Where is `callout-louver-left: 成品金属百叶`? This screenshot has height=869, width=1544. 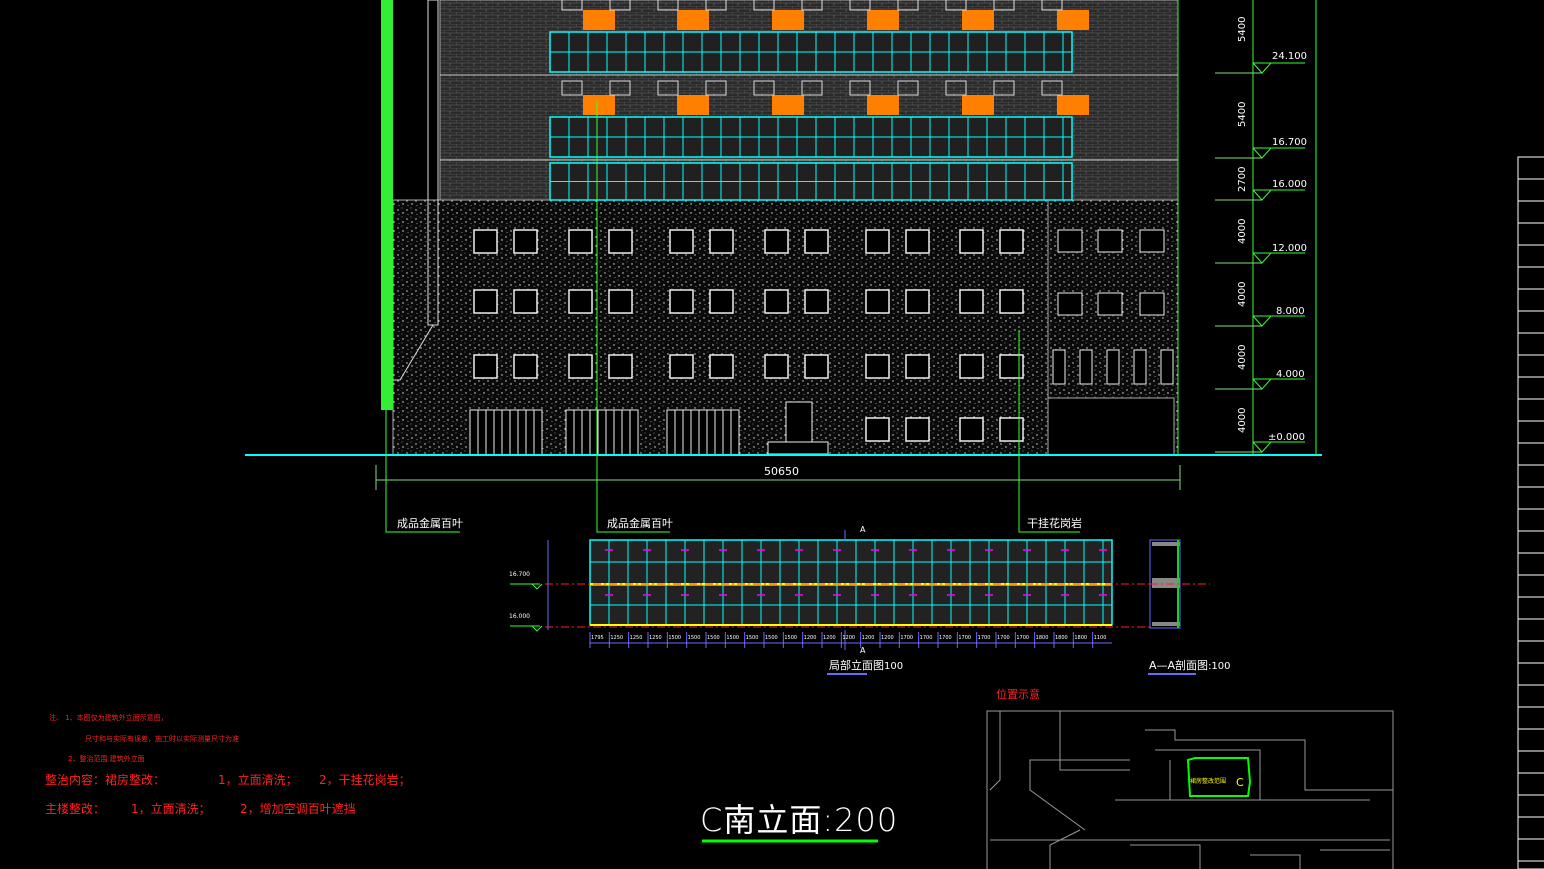
callout-louver-left: 成品金属百叶 is located at coordinates (430, 523).